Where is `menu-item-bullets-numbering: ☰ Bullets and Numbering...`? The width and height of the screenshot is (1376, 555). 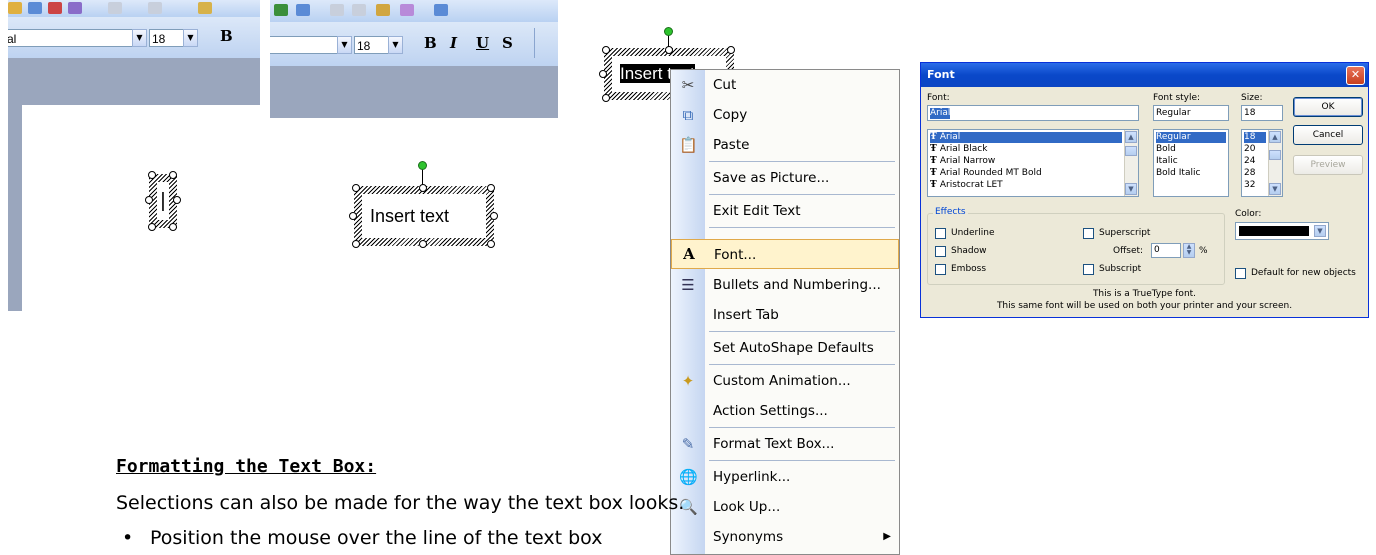
menu-item-bullets-numbering: ☰ Bullets and Numbering... is located at coordinates (785, 285).